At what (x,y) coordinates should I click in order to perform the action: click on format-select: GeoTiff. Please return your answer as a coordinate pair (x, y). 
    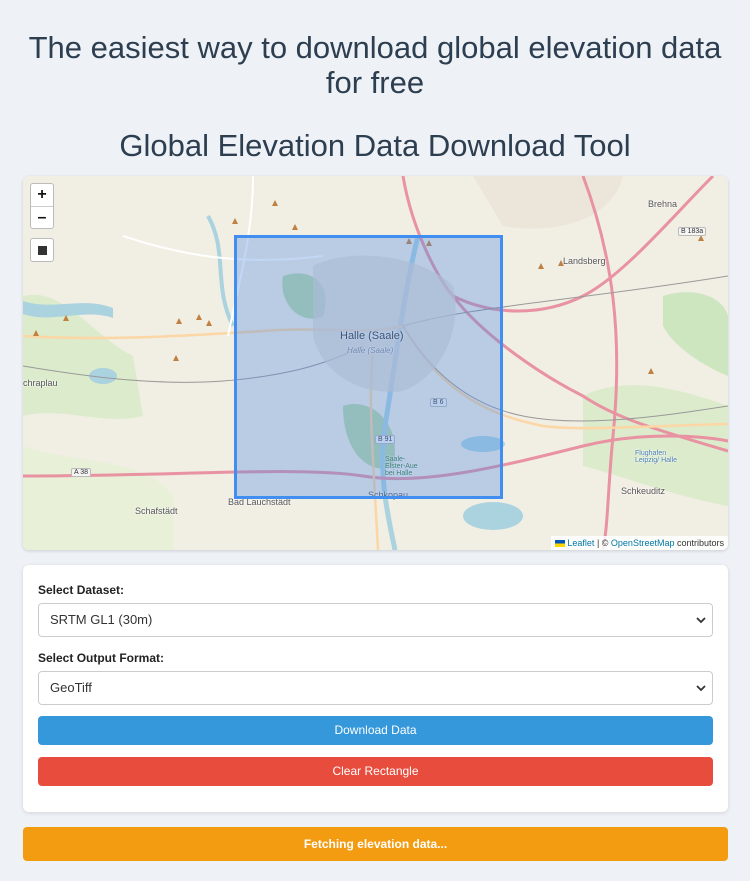
    Looking at the image, I should click on (375, 688).